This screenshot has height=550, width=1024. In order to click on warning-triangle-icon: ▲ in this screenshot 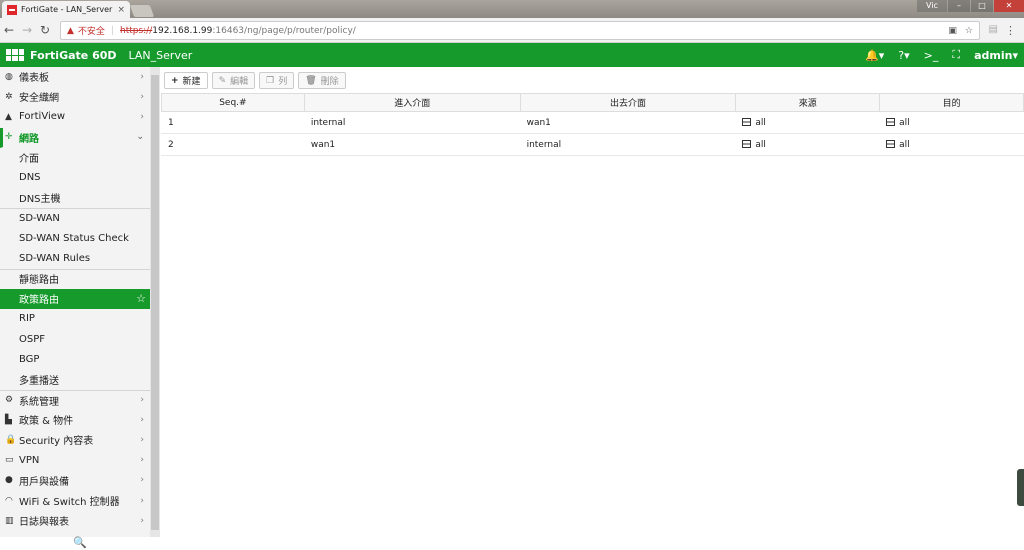, I will do `click(70, 30)`.